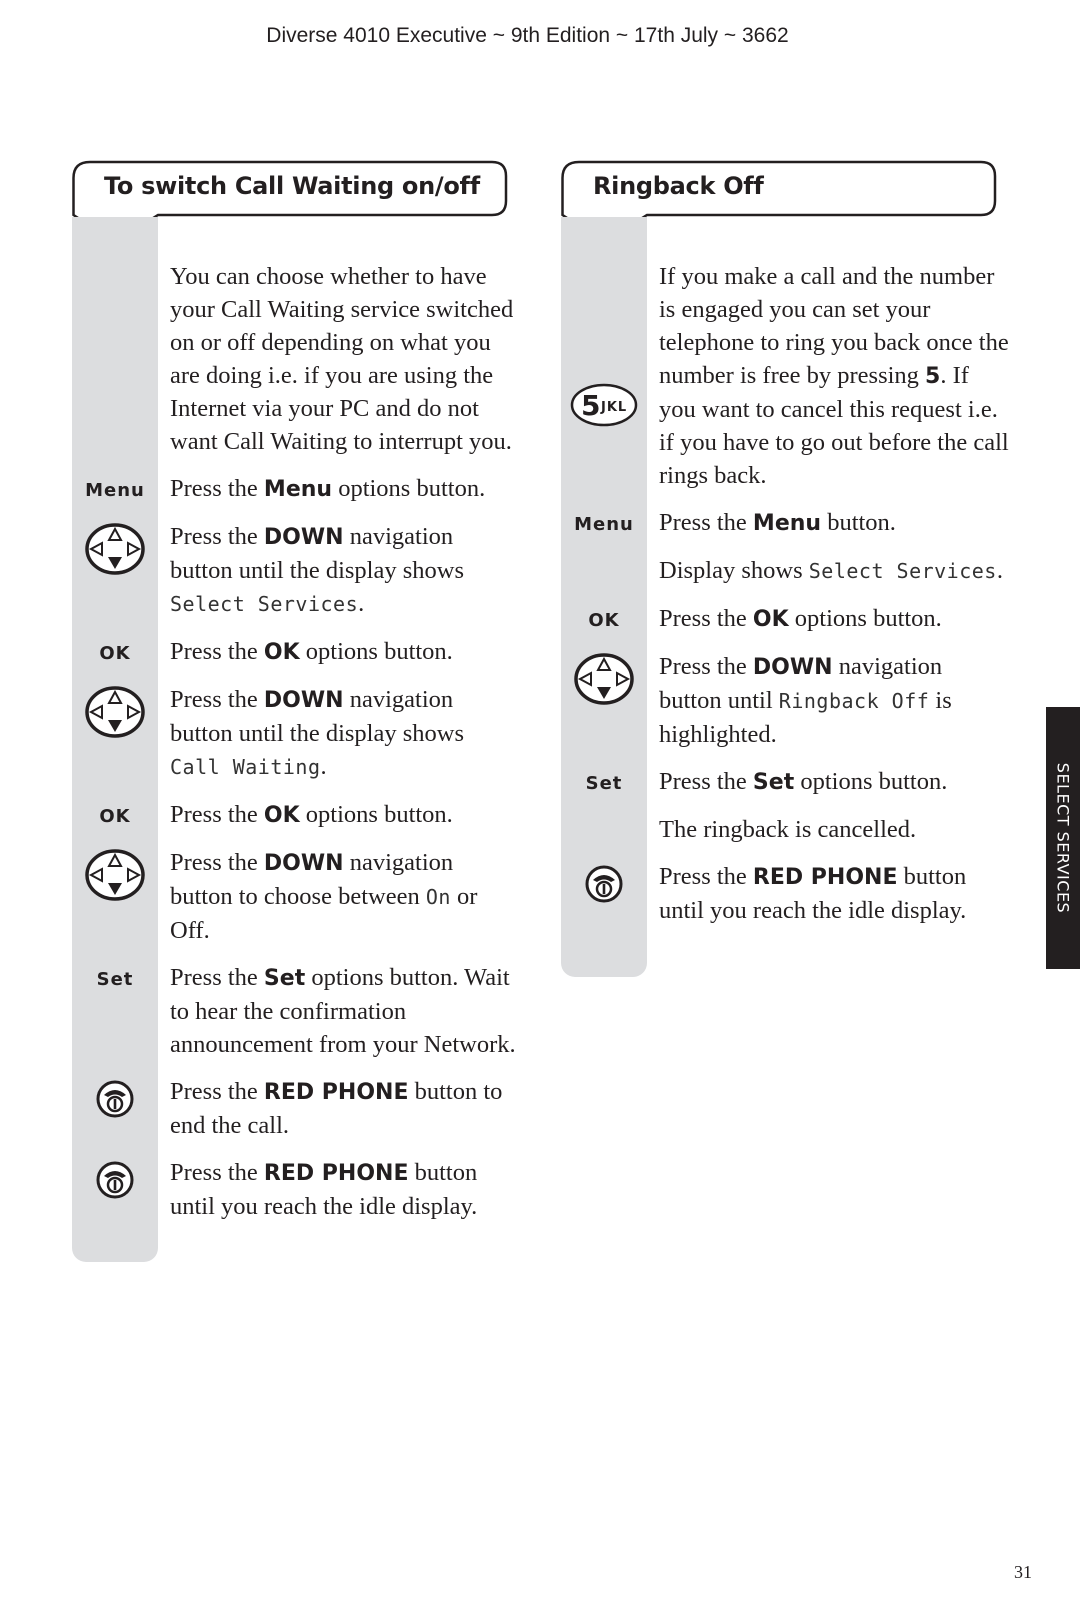  I want to click on step-item: Display shows Select Services., so click(834, 571).